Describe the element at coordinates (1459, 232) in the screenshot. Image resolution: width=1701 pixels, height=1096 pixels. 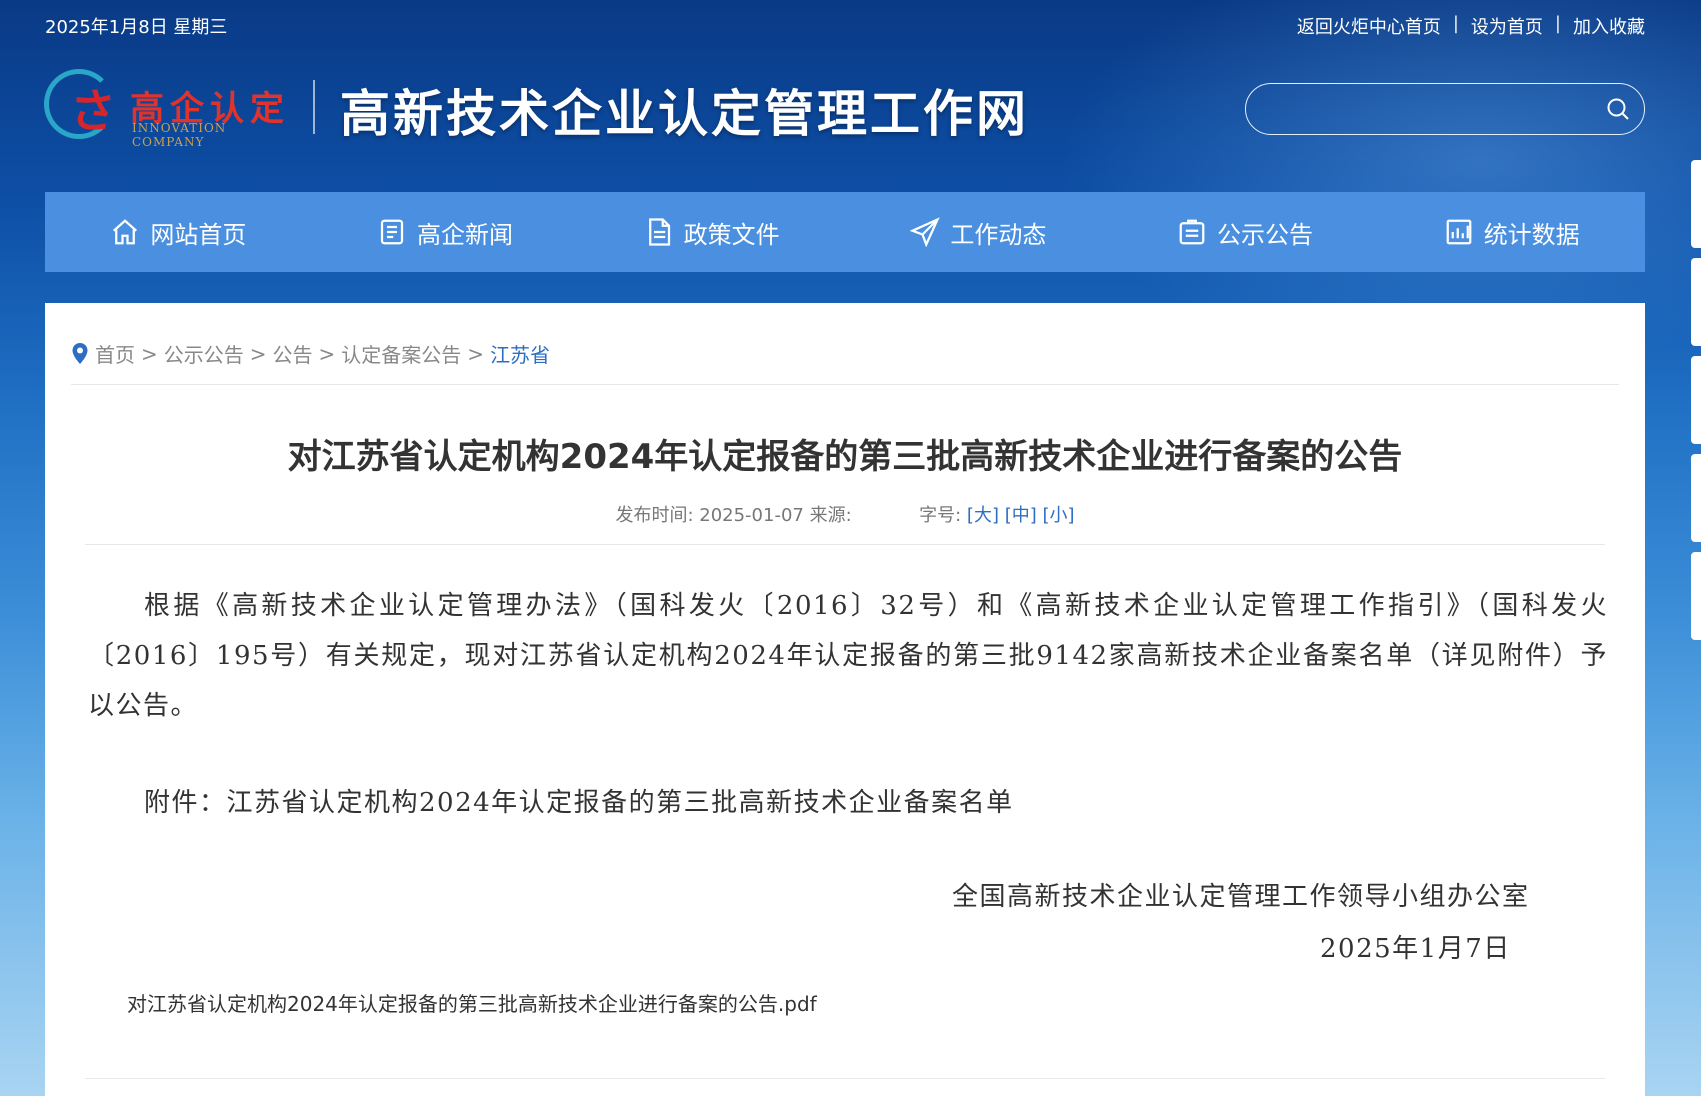
I see `chart-icon` at that location.